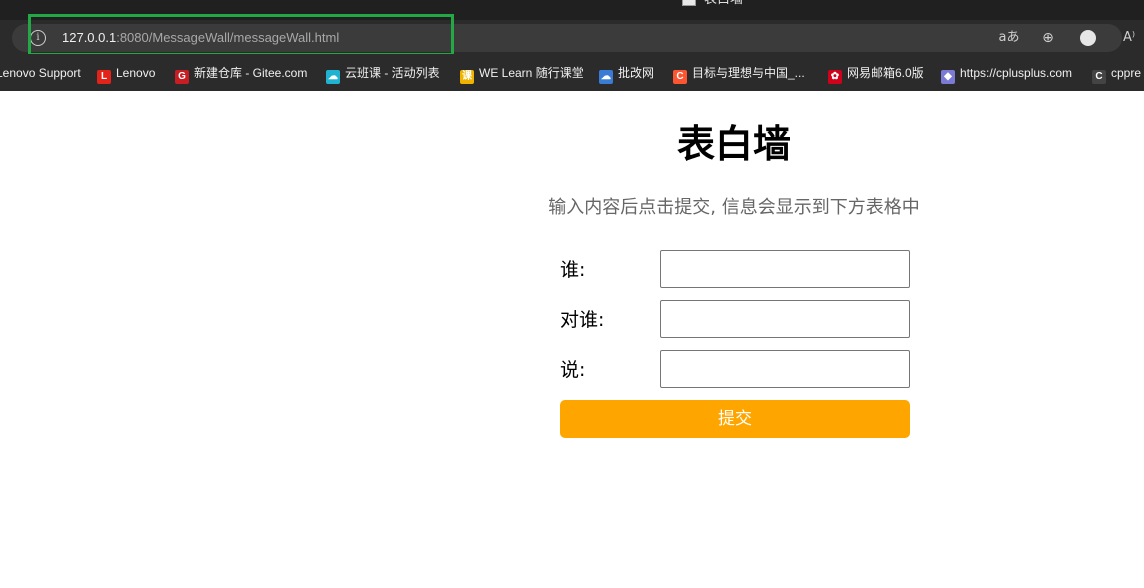  Describe the element at coordinates (680, 77) in the screenshot. I see `csdn-icon: C` at that location.